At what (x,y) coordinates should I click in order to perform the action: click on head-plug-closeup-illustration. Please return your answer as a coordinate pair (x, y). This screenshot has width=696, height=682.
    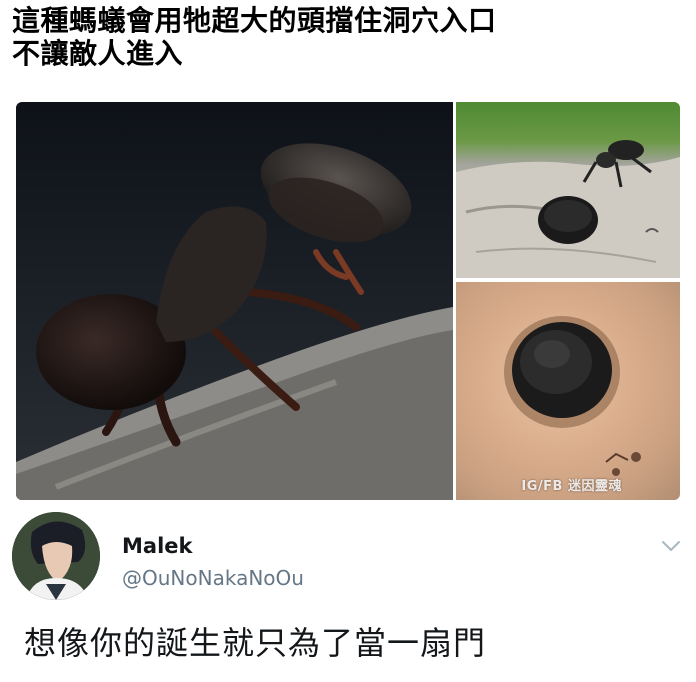
    Looking at the image, I should click on (572, 396).